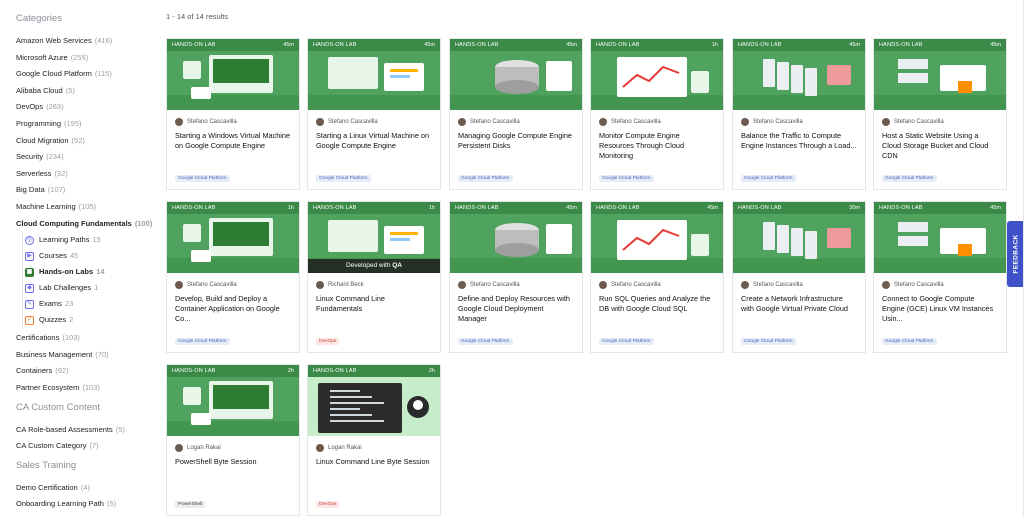  Describe the element at coordinates (92, 272) in the screenshot. I see `subcategory-hands-on-labs: ▣ Hands-on Labs 14` at that location.